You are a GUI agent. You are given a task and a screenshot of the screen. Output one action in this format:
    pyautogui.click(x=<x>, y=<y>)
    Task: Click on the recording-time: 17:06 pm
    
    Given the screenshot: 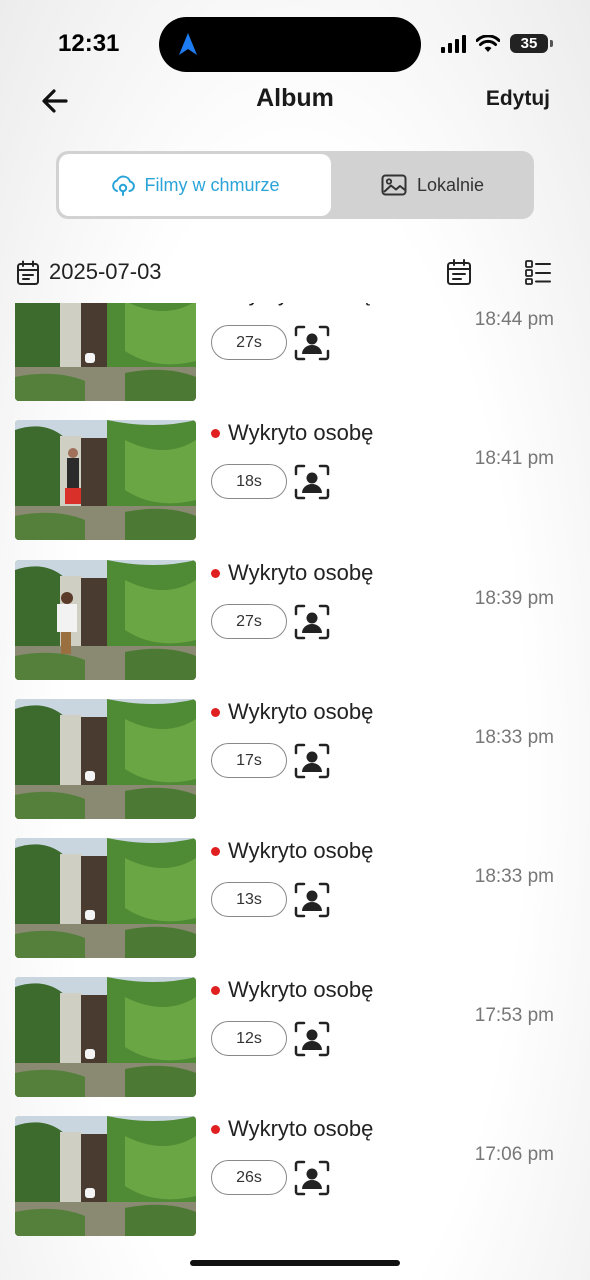 What is the action you would take?
    pyautogui.click(x=514, y=1154)
    